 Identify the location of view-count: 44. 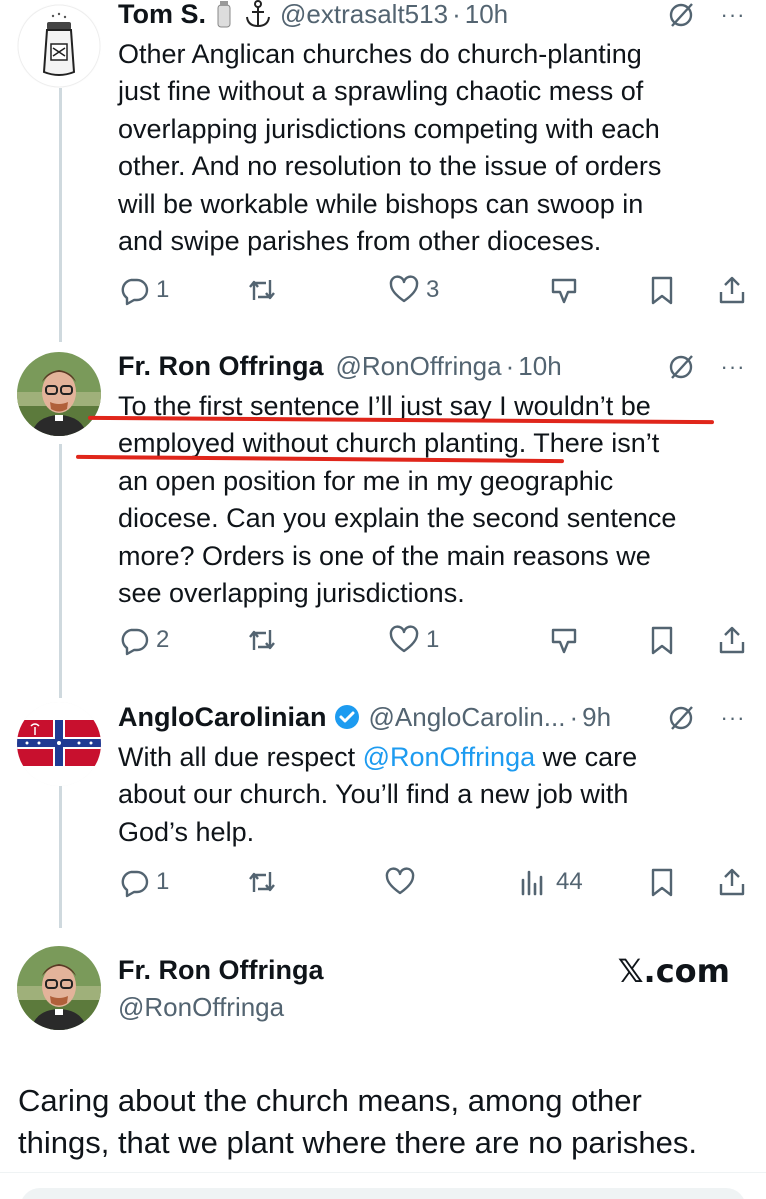
(569, 881).